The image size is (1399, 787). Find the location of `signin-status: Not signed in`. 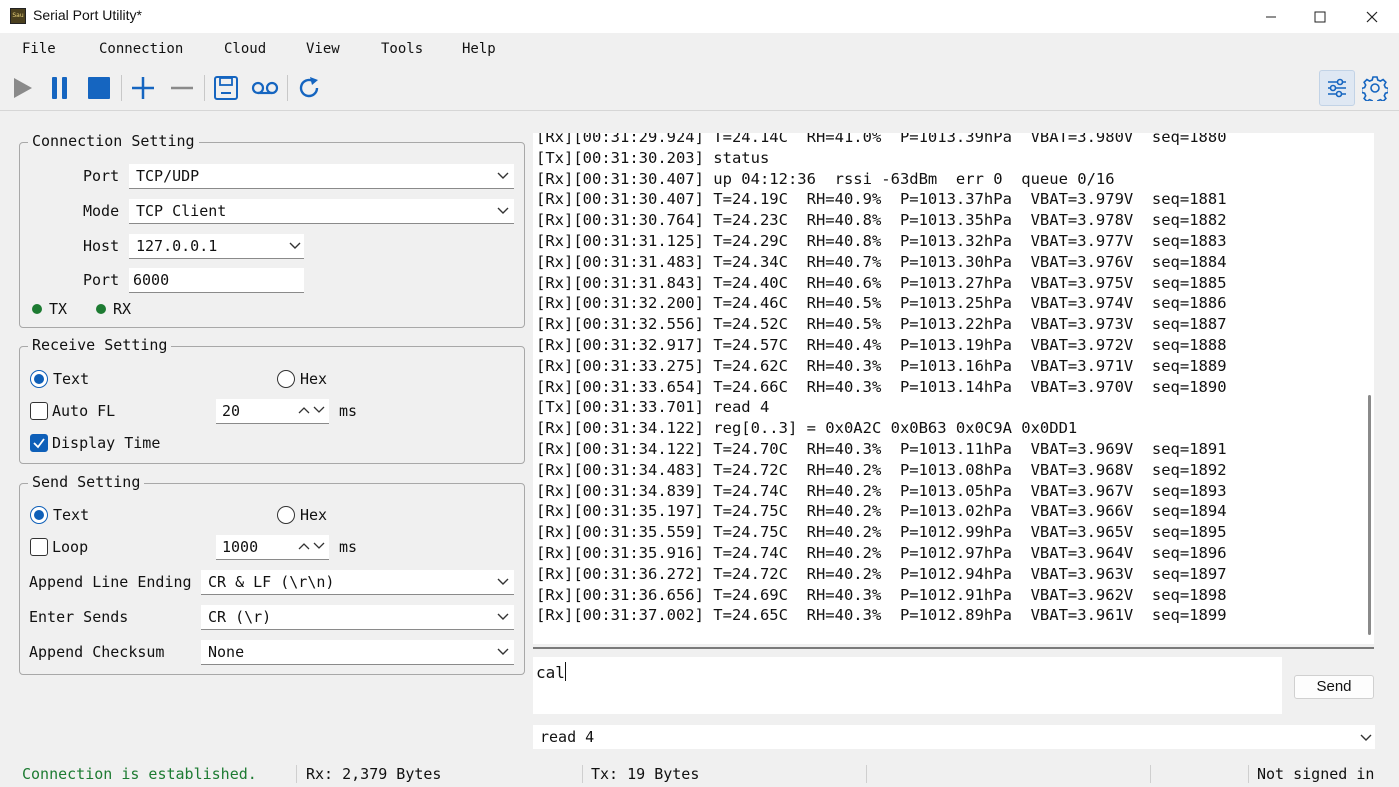

signin-status: Not signed in is located at coordinates (1315, 774).